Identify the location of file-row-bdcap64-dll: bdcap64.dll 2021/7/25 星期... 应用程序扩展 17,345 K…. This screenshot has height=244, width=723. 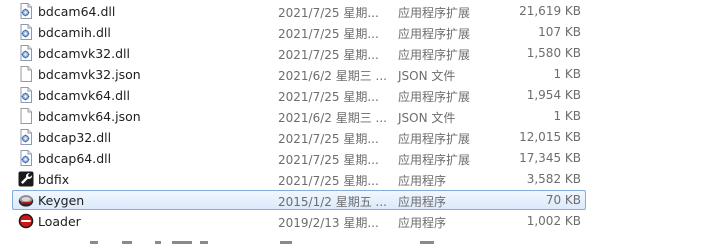
(299, 158).